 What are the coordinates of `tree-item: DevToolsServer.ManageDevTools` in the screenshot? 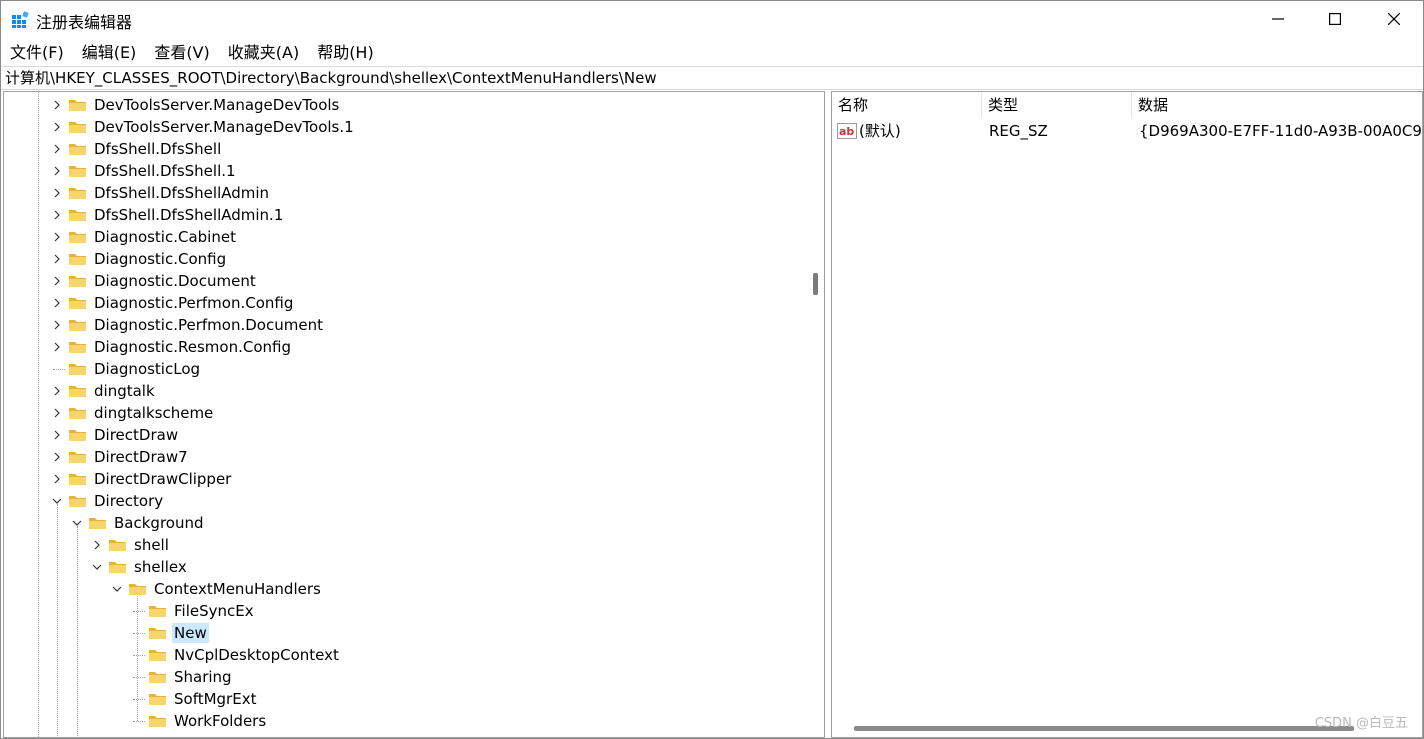 It's located at (195, 105).